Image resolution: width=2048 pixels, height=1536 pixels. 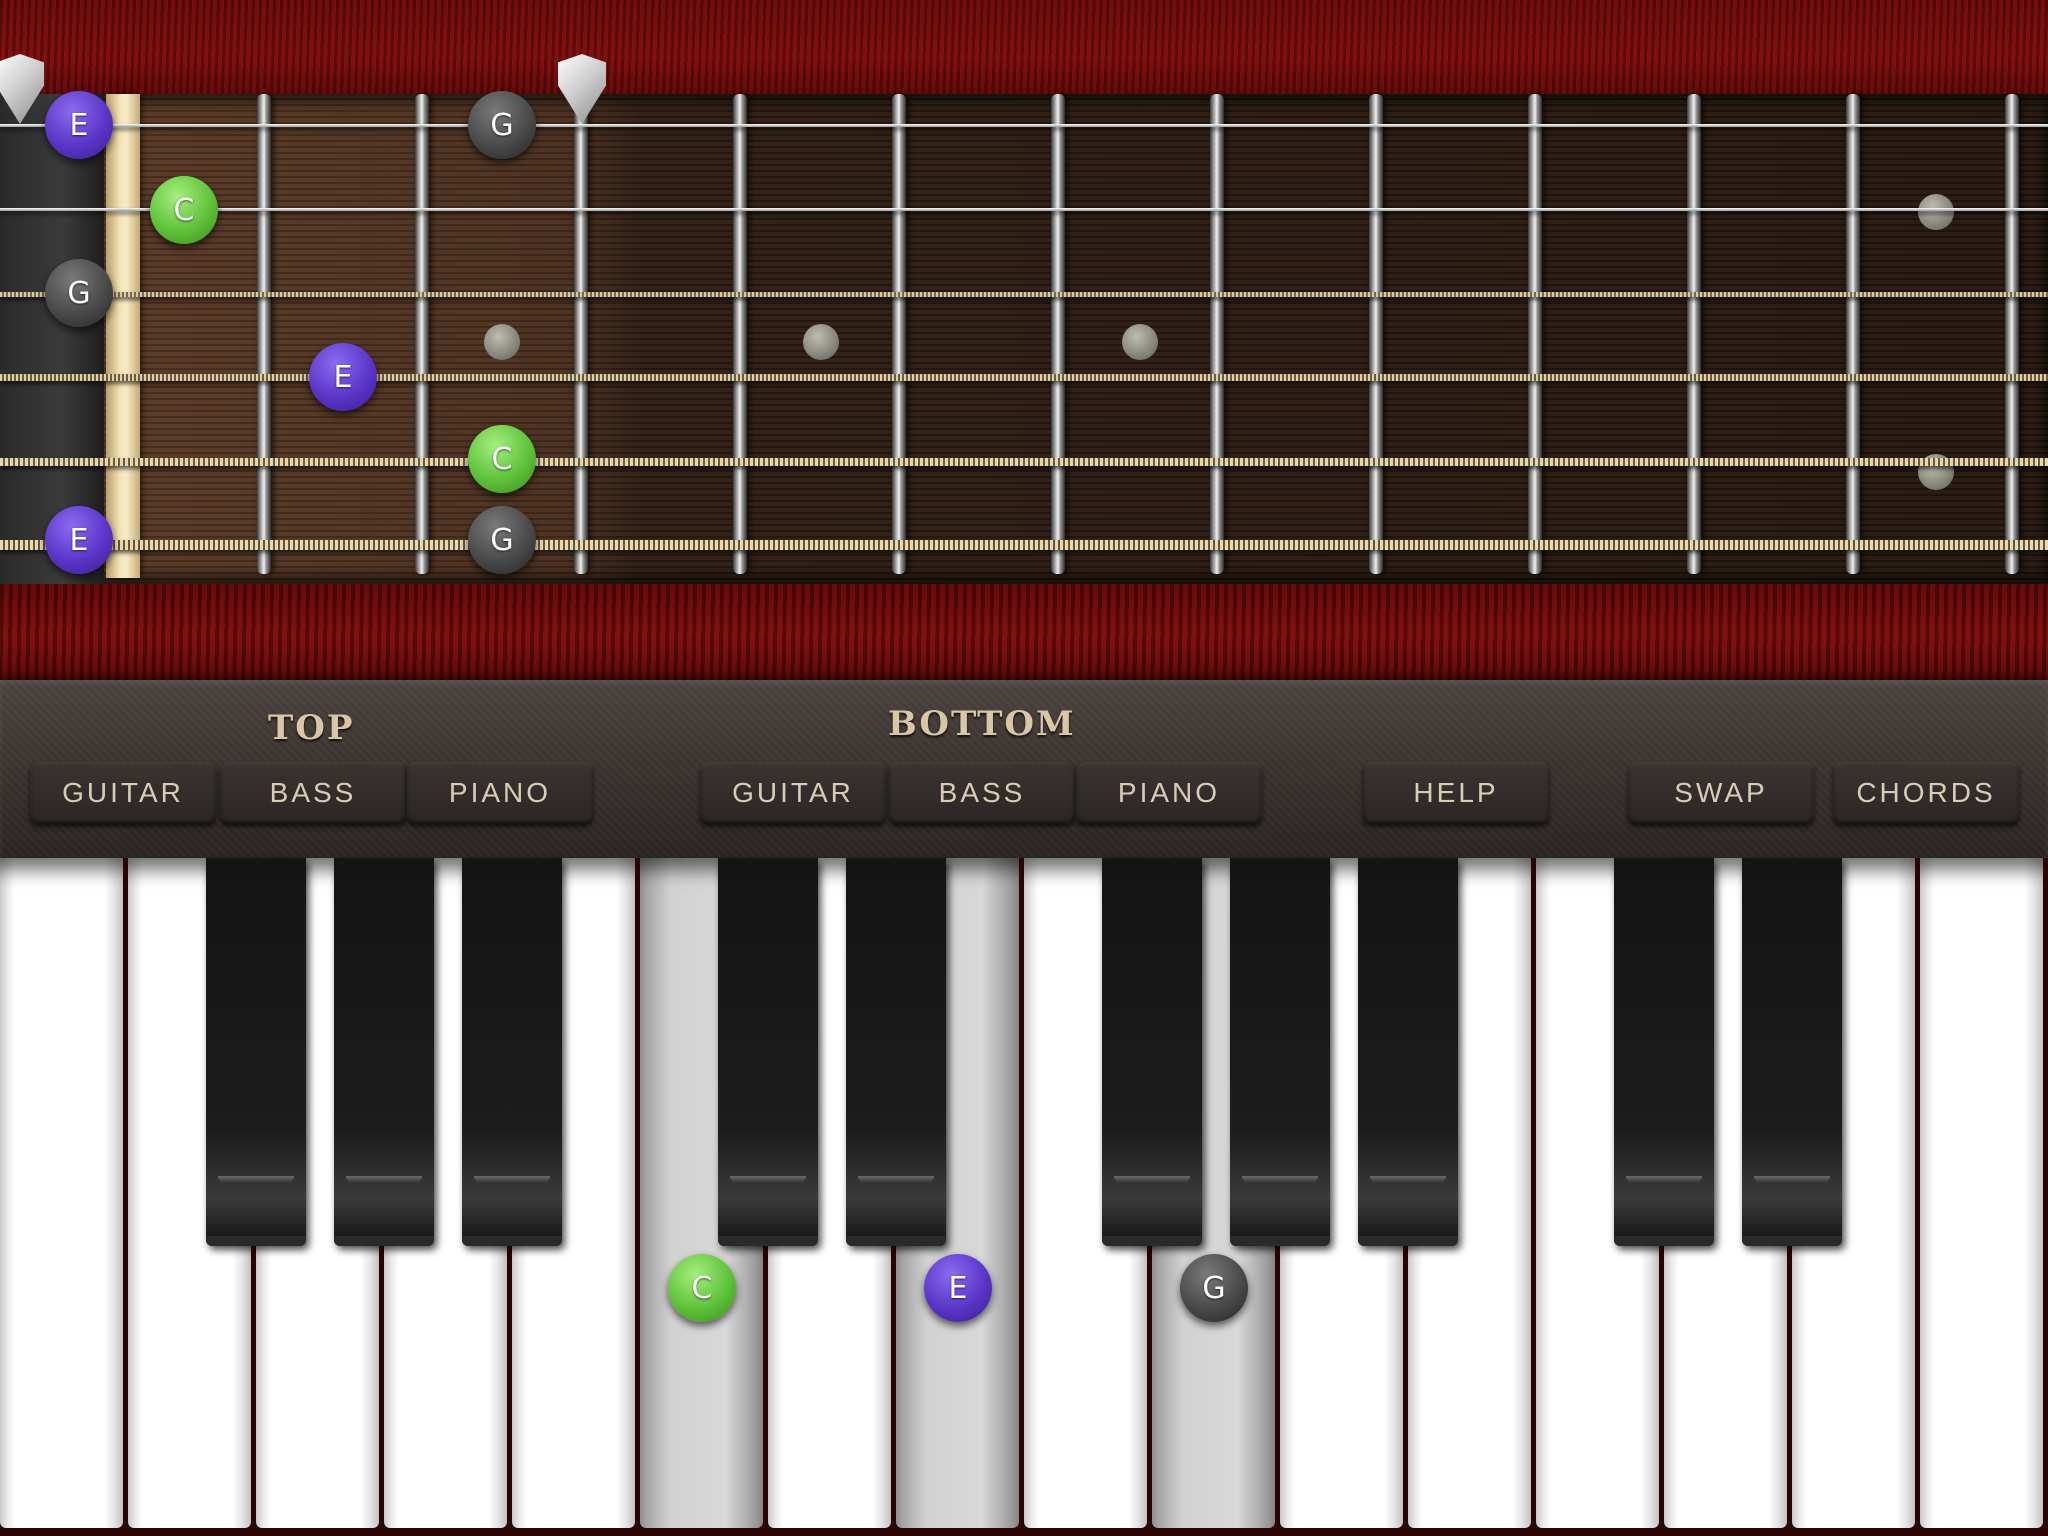 What do you see at coordinates (311, 728) in the screenshot?
I see `top-group-label: TOP` at bounding box center [311, 728].